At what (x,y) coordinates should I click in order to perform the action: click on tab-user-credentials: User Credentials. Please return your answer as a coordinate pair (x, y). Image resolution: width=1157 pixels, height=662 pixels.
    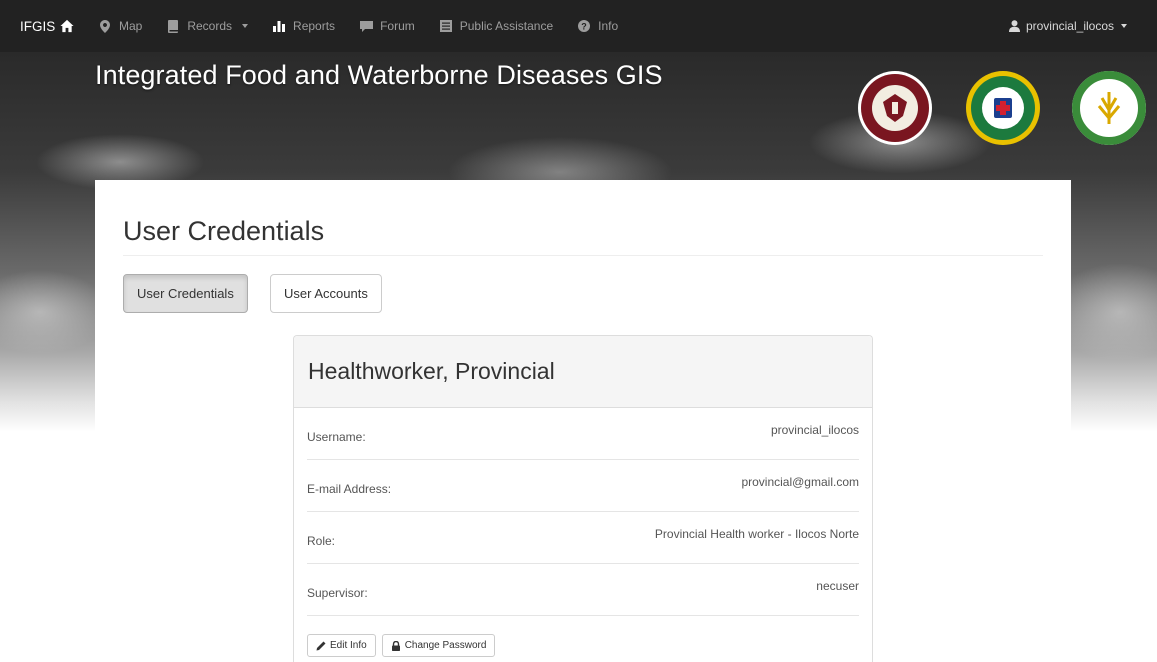
    Looking at the image, I should click on (185, 293).